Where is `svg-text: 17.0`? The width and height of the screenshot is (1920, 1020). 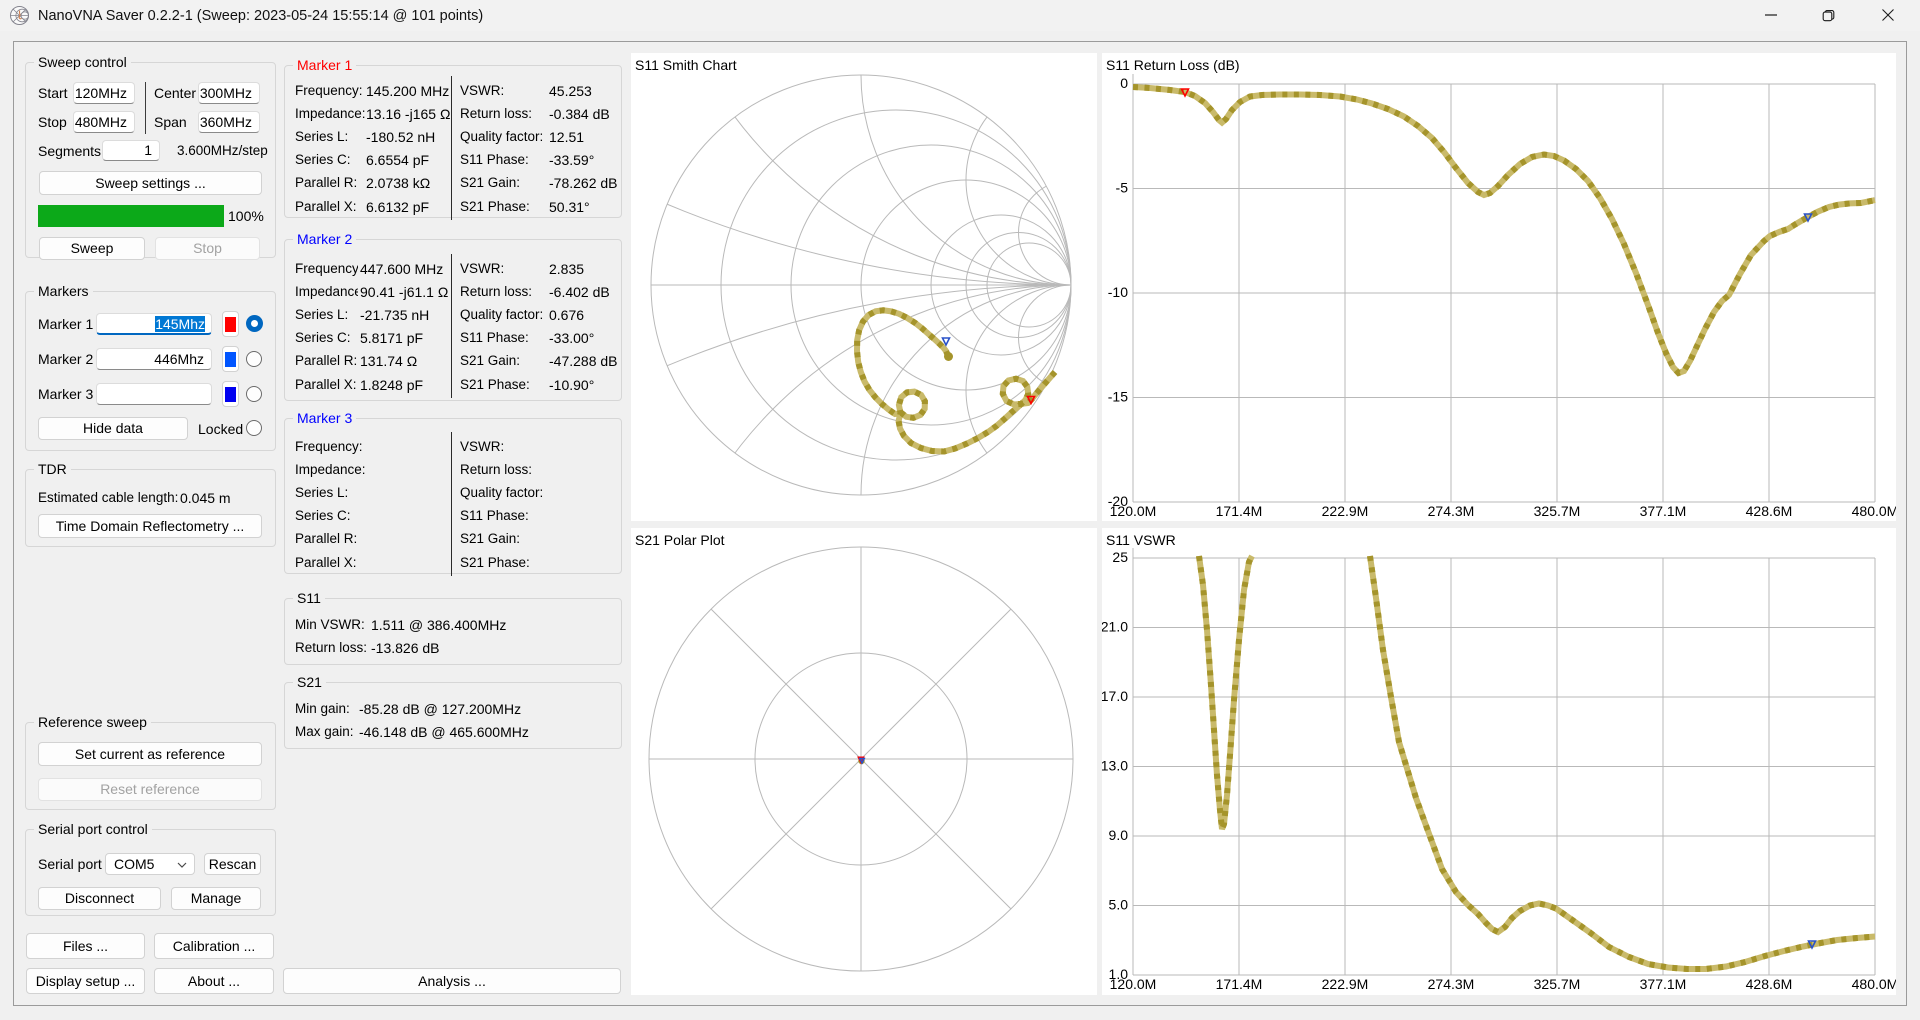 svg-text: 17.0 is located at coordinates (1114, 696).